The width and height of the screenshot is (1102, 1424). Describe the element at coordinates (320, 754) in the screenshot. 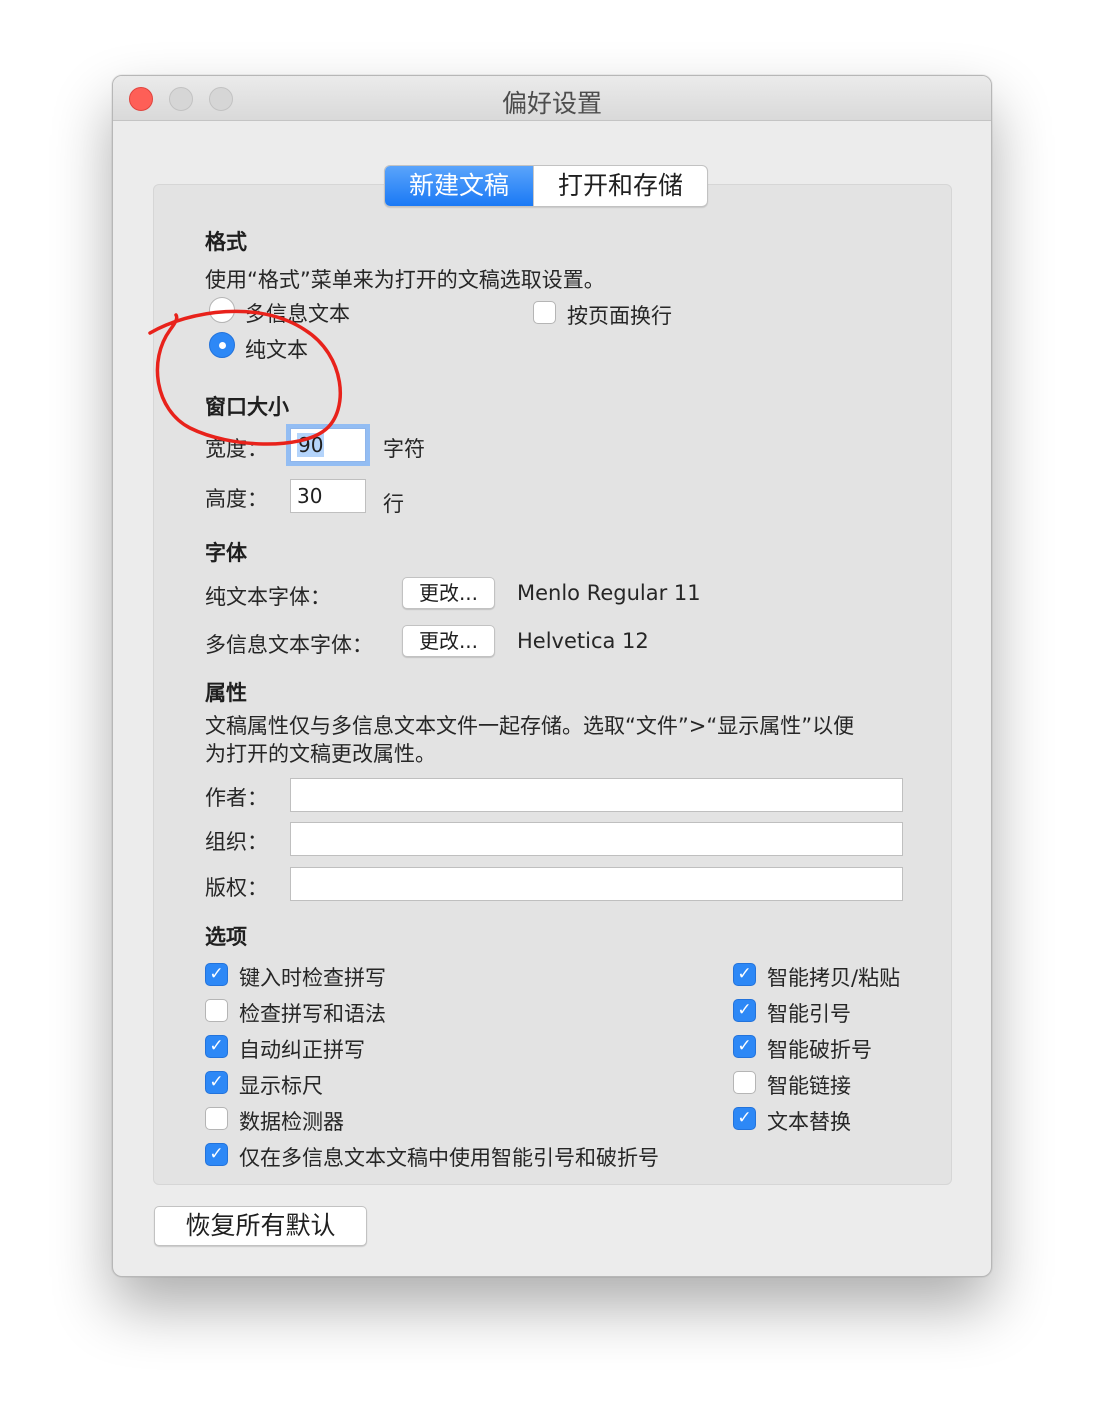

I see `properties-description-line2: 为打开的文稿更改属性。` at that location.